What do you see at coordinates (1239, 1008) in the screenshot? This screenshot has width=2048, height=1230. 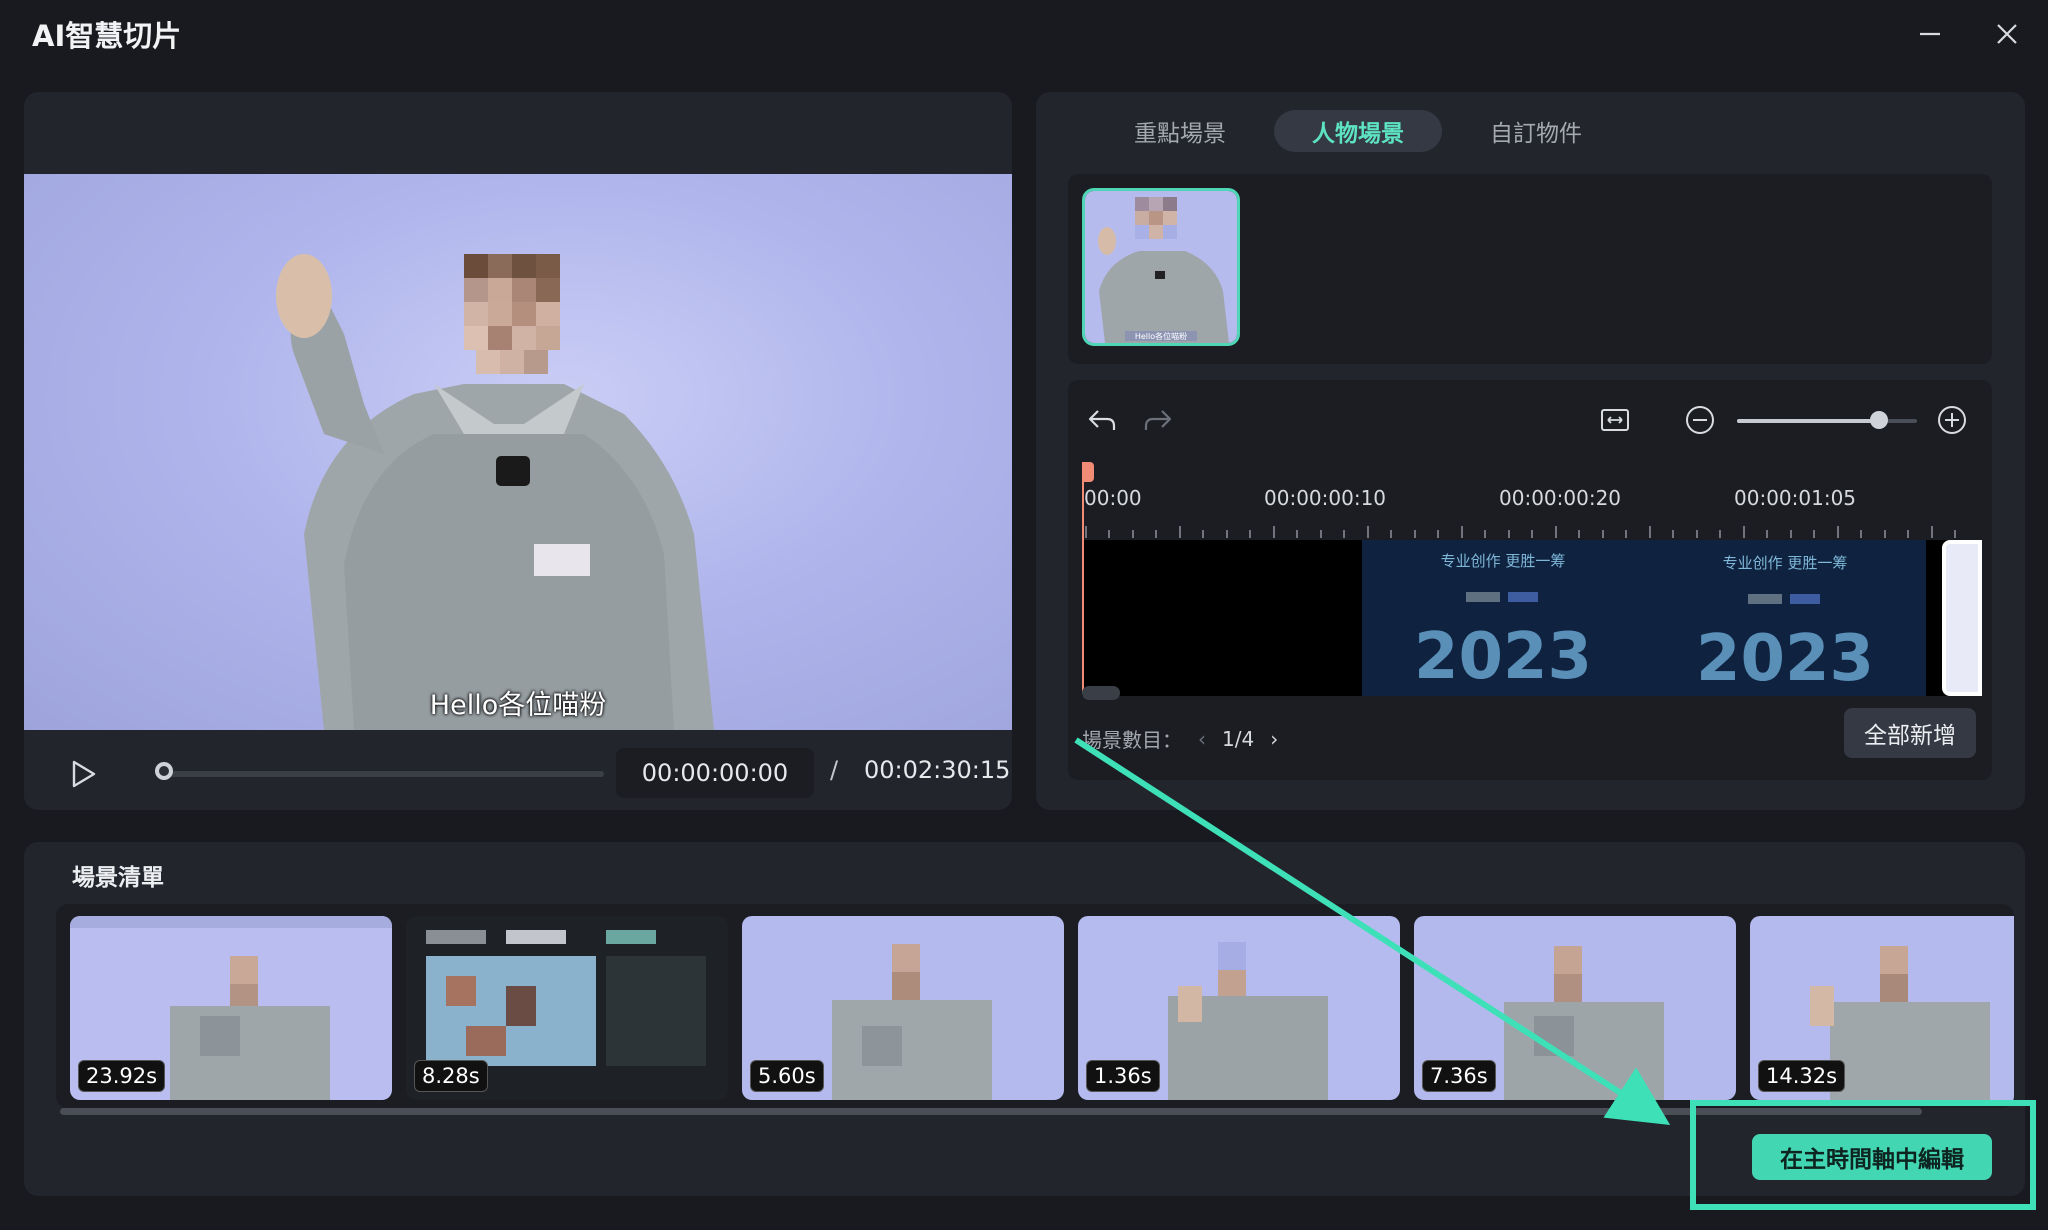 I see `scene-card: 1.36s` at bounding box center [1239, 1008].